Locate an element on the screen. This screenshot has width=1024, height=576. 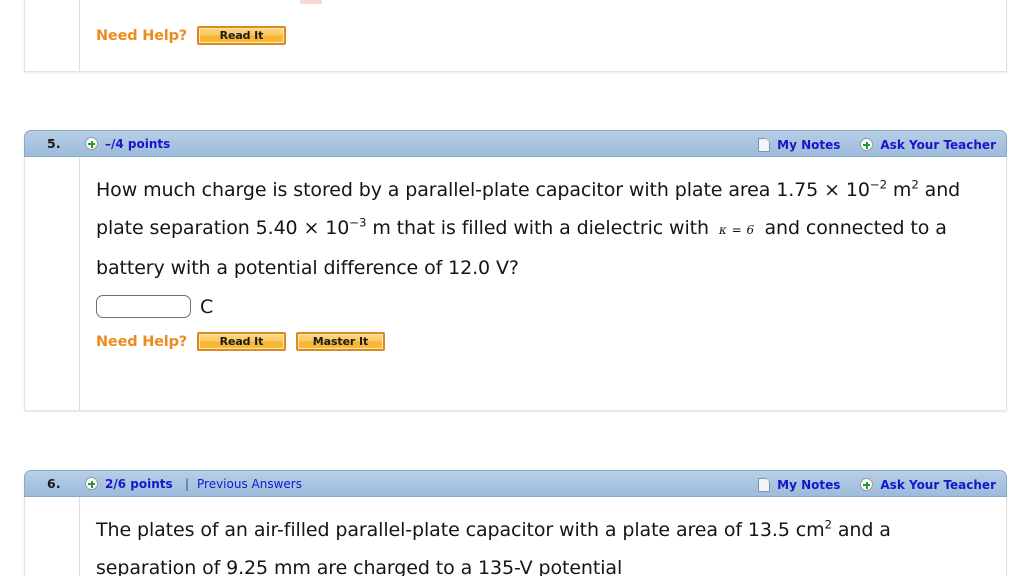
question-body-partial: Need Help? Read It is located at coordinates (515, 36).